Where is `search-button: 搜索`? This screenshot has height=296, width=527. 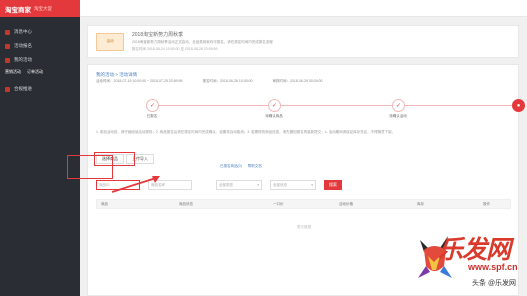
search-button: 搜索 is located at coordinates (333, 185).